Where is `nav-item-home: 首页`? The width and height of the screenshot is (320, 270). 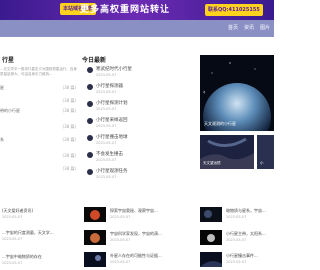
nav-item-home: 首页 is located at coordinates (233, 28).